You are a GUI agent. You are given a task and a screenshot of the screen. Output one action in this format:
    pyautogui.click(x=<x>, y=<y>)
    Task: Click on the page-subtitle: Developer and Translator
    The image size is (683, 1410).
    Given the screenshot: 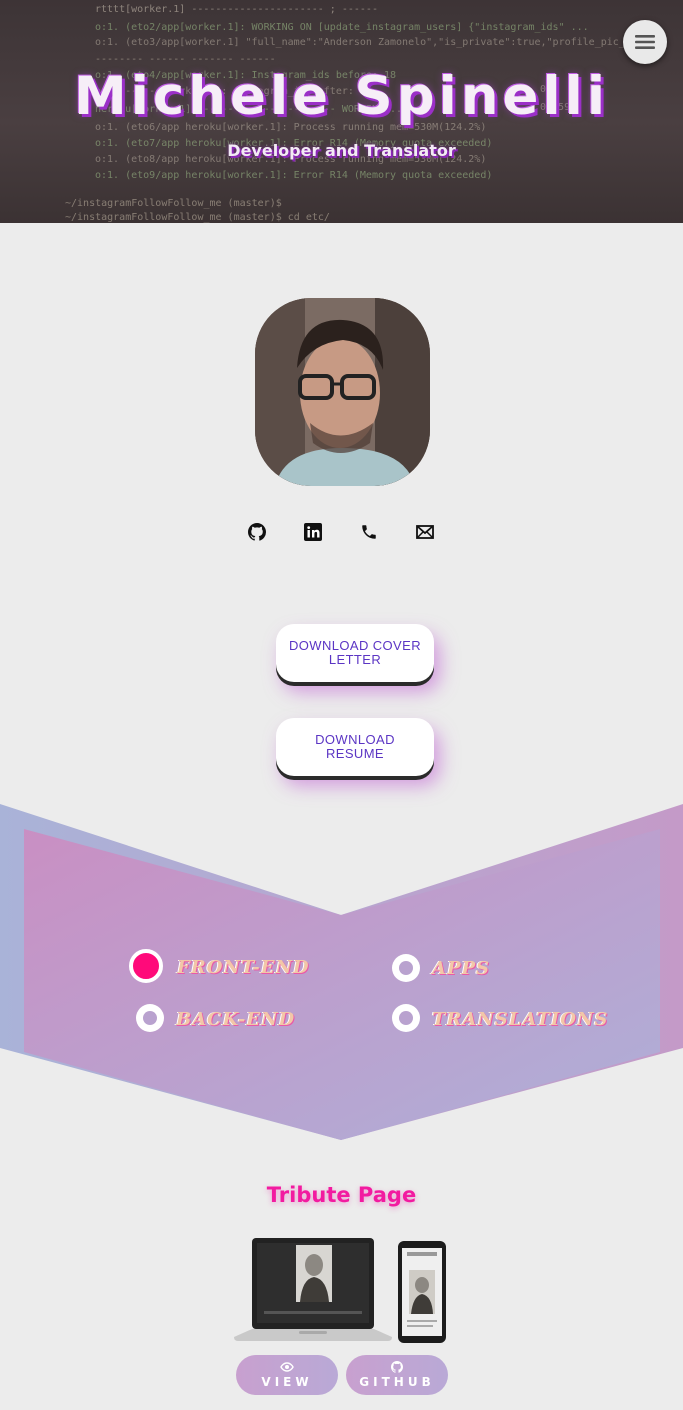 What is the action you would take?
    pyautogui.click(x=341, y=150)
    